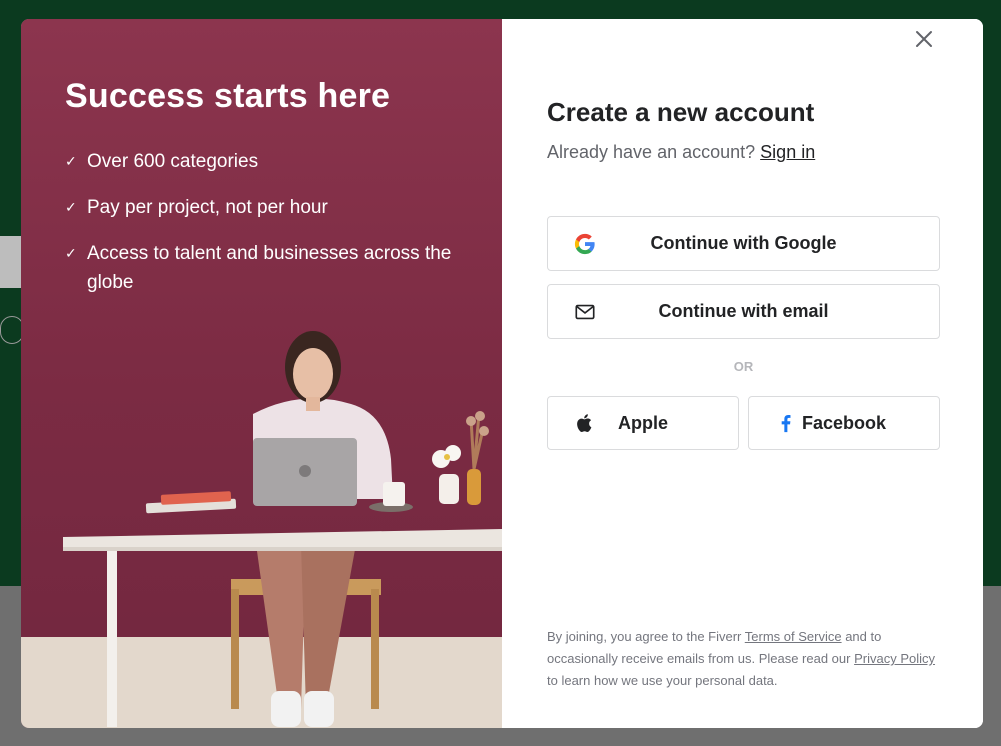 Image resolution: width=1001 pixels, height=746 pixels. I want to click on benefit-item: ✓ Pay per project, not per hour, so click(265, 207).